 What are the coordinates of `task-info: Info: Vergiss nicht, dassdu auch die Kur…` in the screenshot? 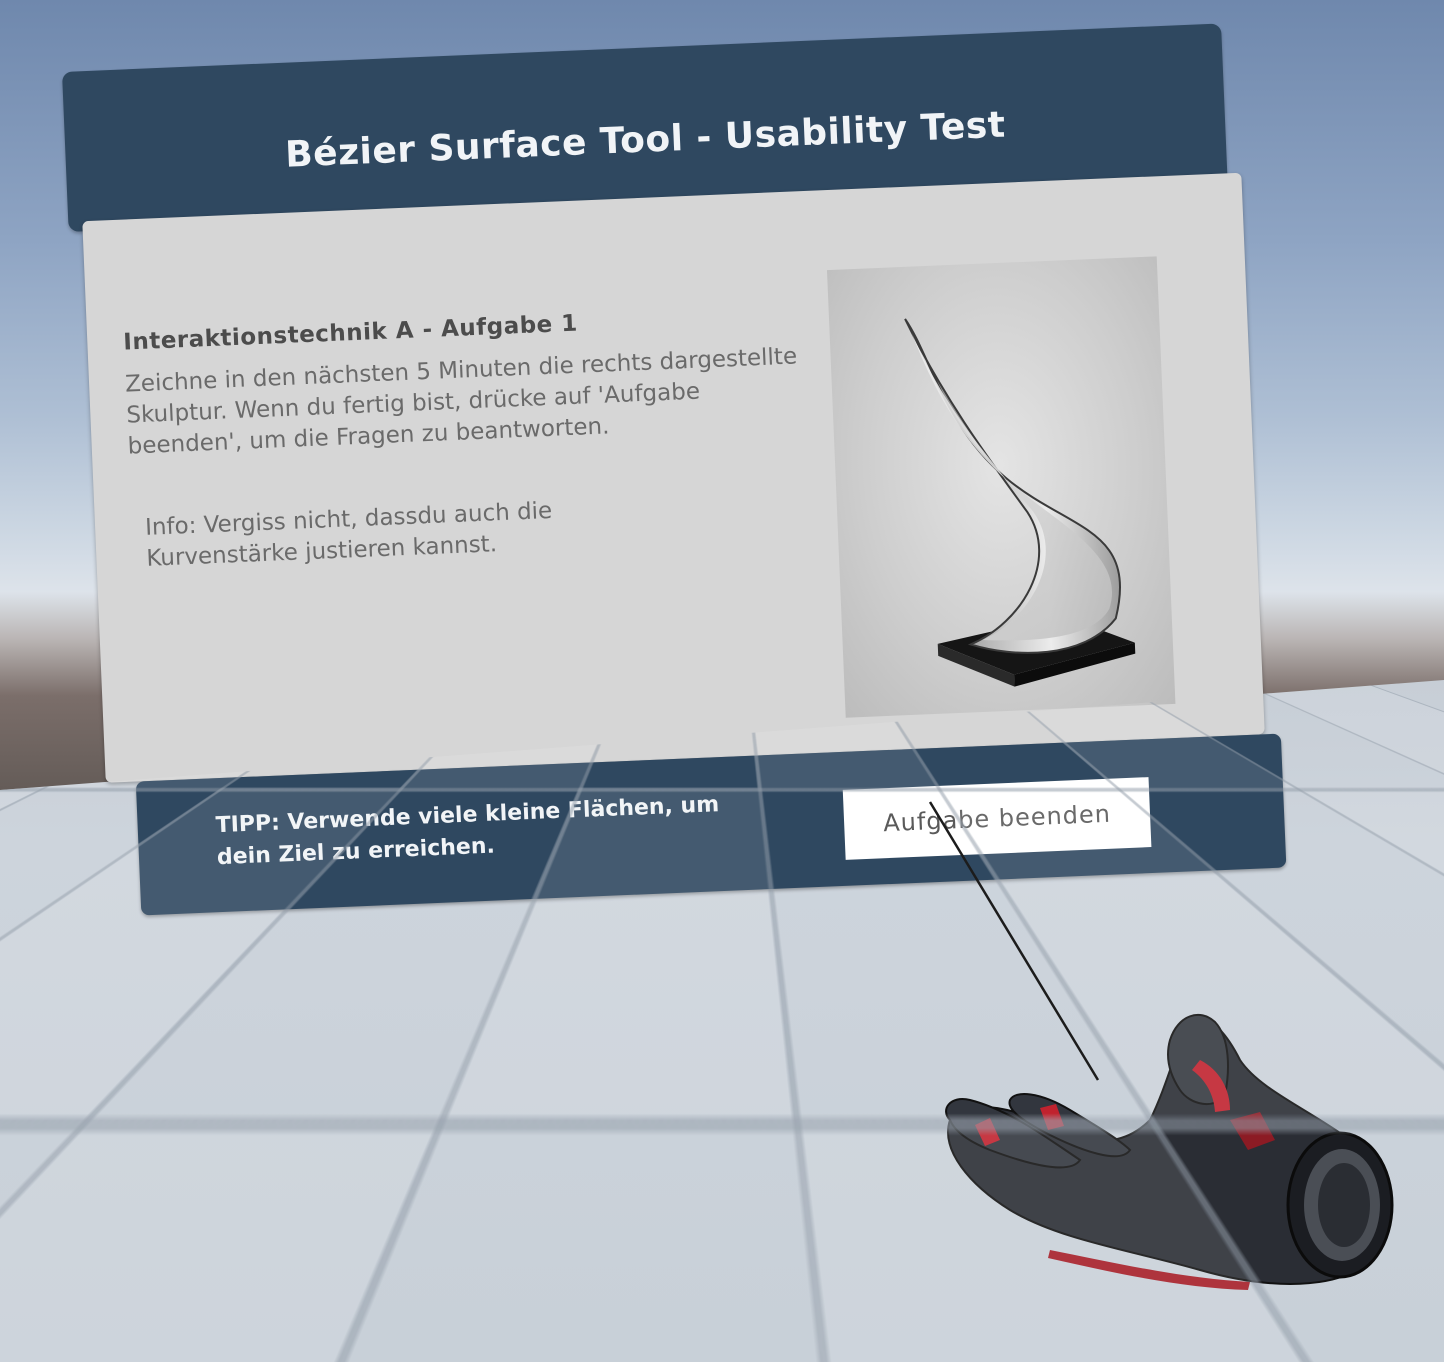 It's located at (426, 531).